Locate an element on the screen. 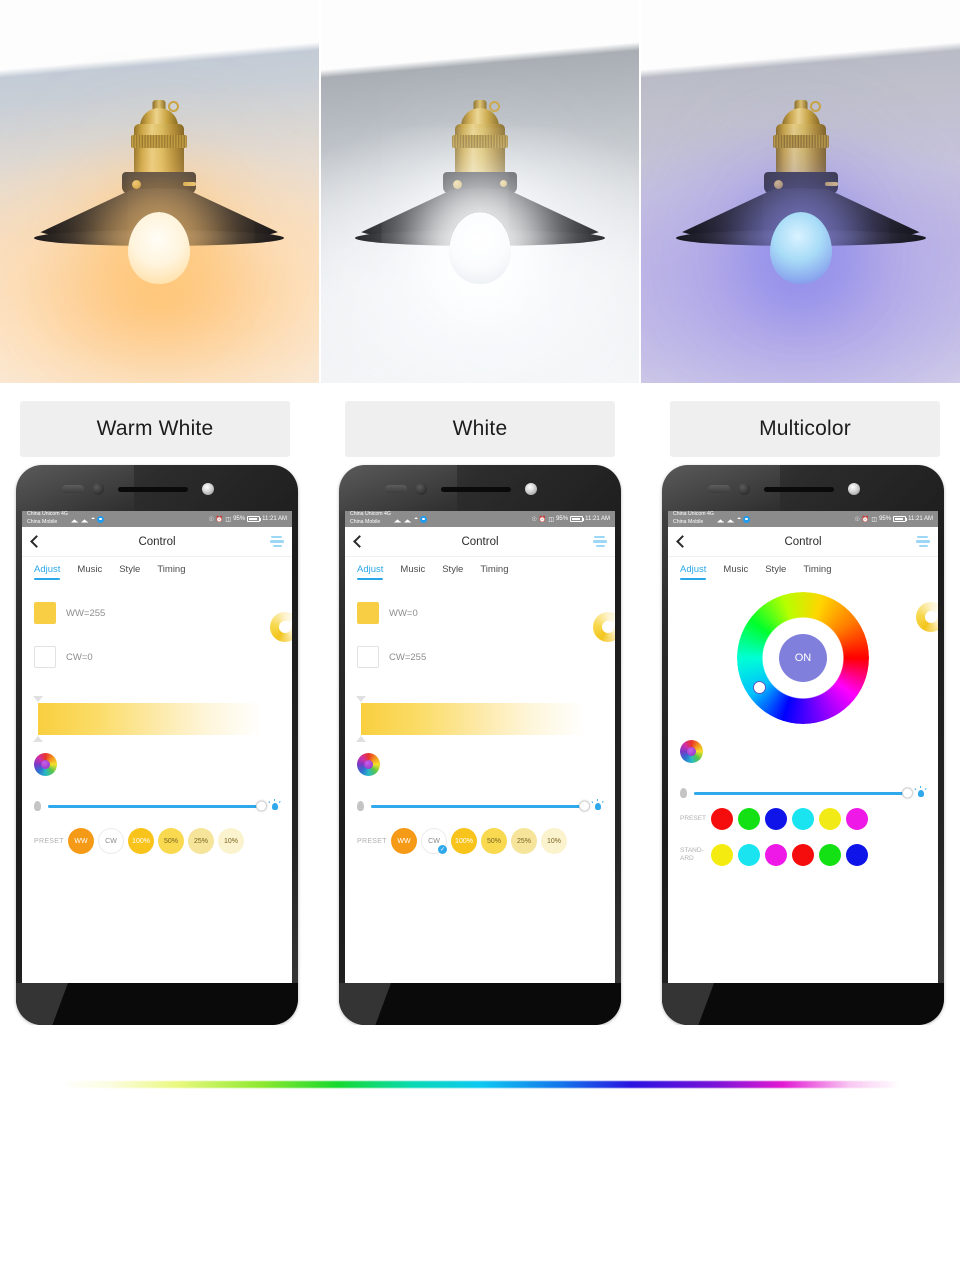 The width and height of the screenshot is (960, 1263). battery-percent-label: 95% is located at coordinates (562, 519).